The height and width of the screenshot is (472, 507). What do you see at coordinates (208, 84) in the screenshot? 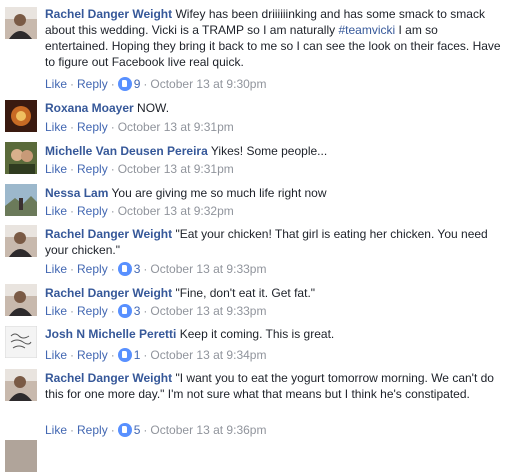
I see `timestamp: October 13 at 9:30pm` at bounding box center [208, 84].